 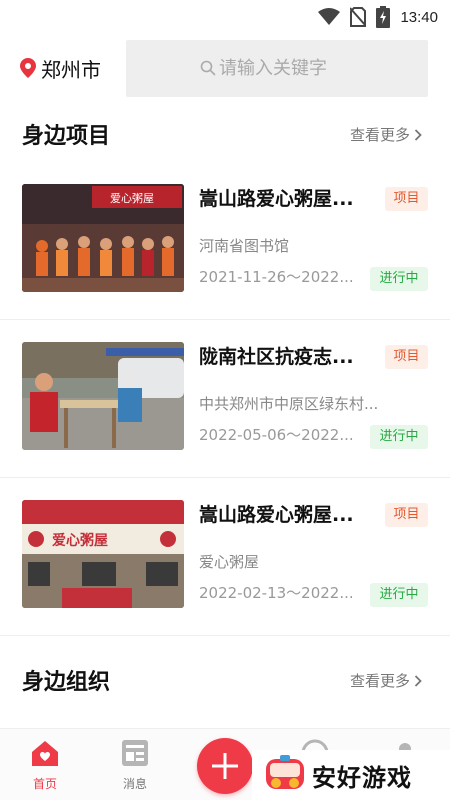 I want to click on header: 郑州市, so click(x=225, y=69).